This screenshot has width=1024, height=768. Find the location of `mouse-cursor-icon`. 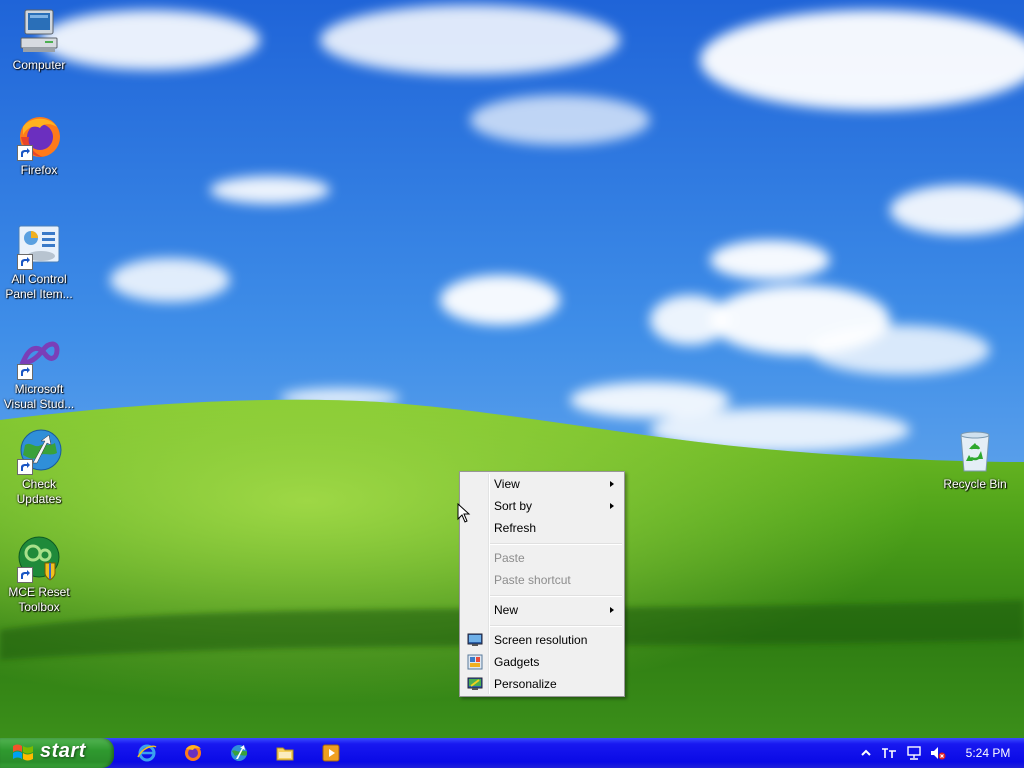

mouse-cursor-icon is located at coordinates (464, 513).